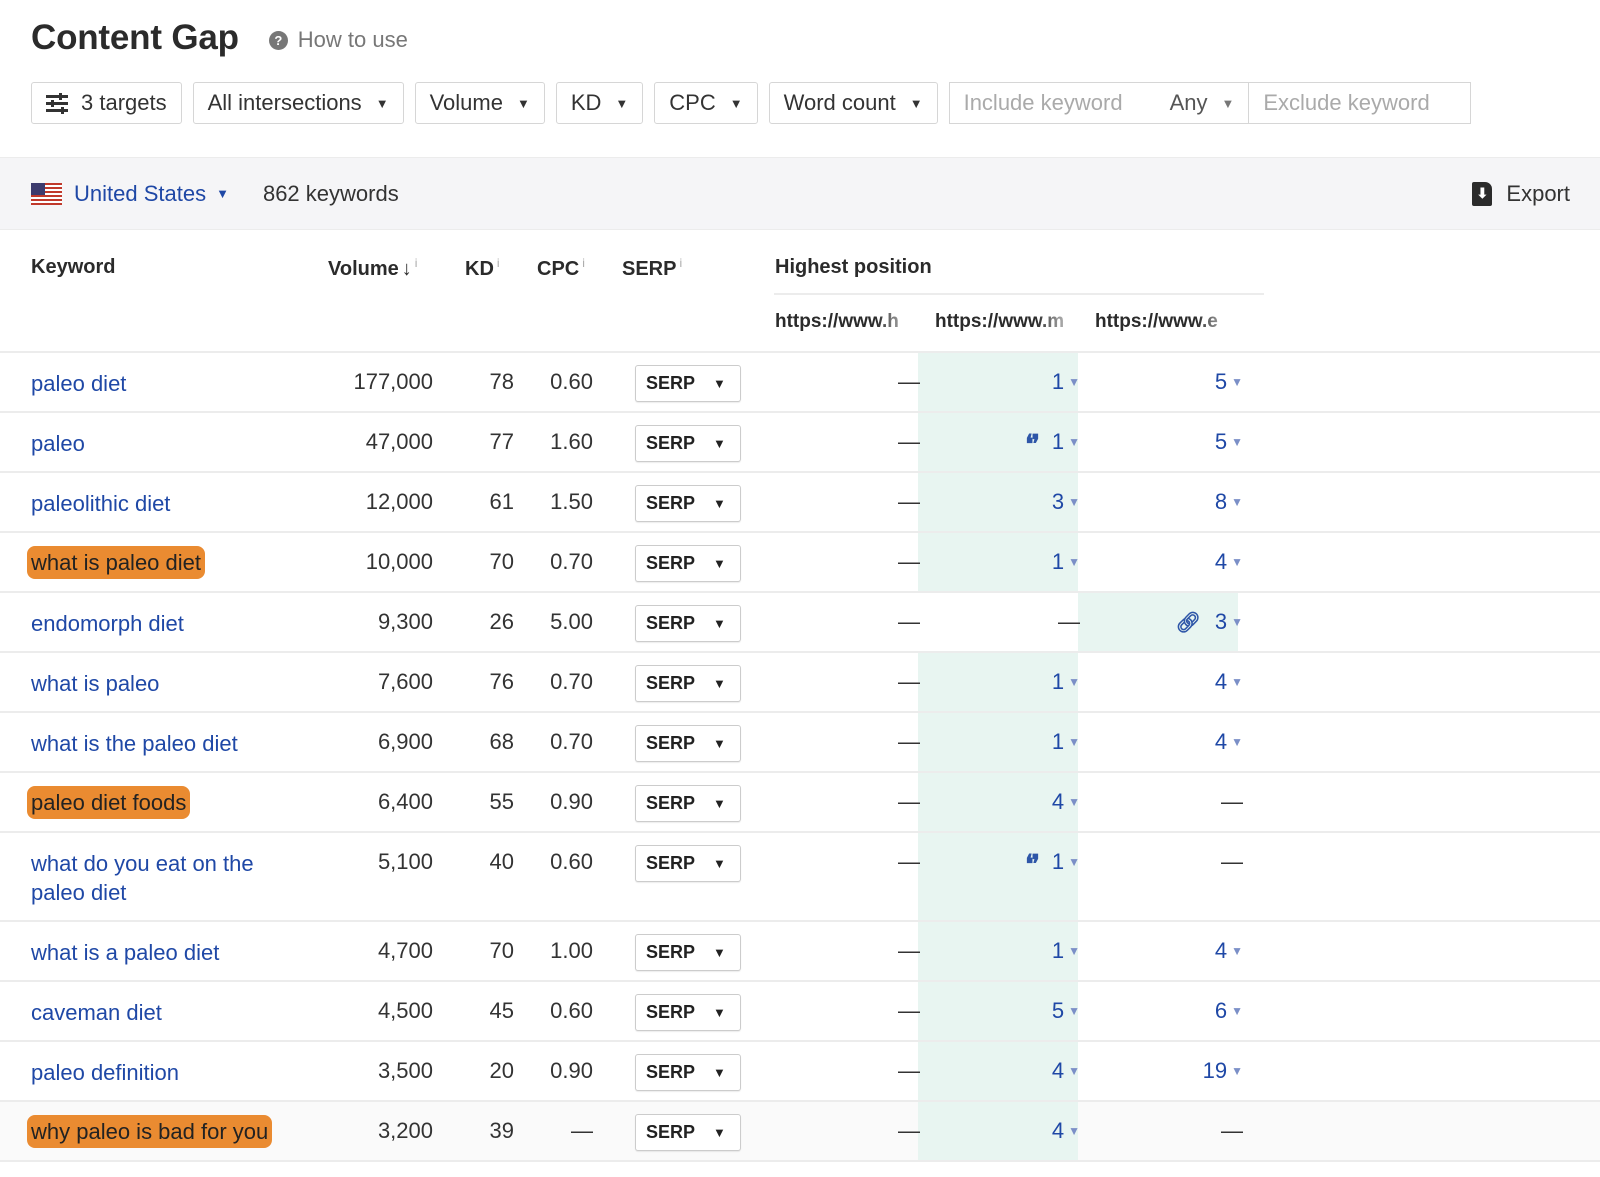 The height and width of the screenshot is (1177, 1600). Describe the element at coordinates (571, 801) in the screenshot. I see `cpc-value: 0.90` at that location.